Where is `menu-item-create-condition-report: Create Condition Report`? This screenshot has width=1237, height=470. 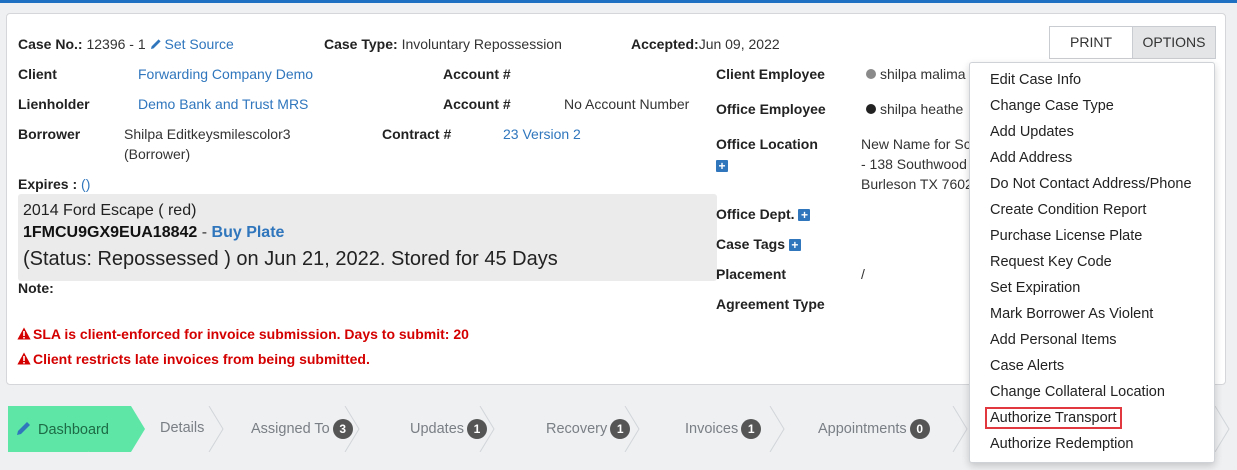
menu-item-create-condition-report: Create Condition Report is located at coordinates (1092, 210).